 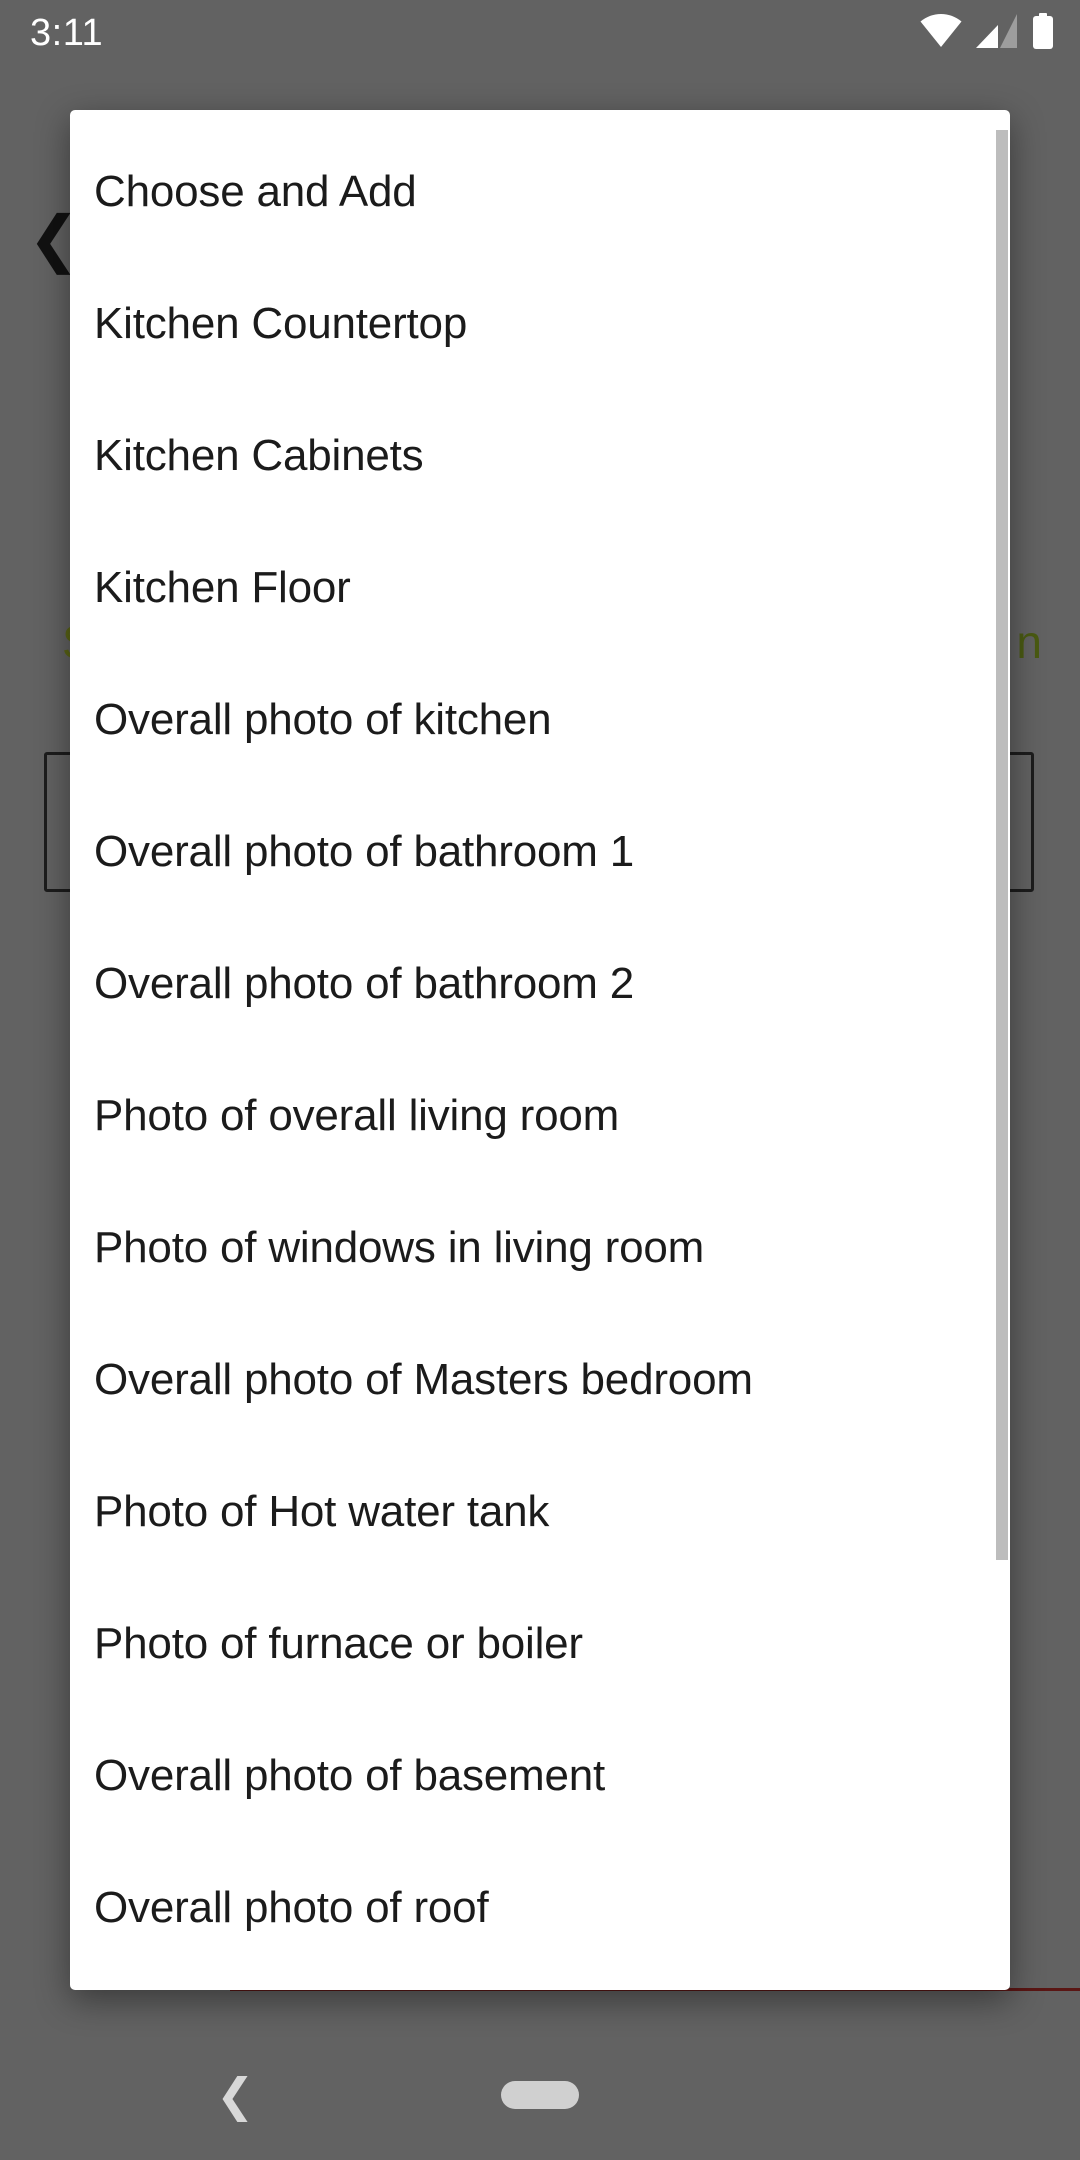 I want to click on list-item: Overall photo of bathroom 2, so click(x=540, y=984).